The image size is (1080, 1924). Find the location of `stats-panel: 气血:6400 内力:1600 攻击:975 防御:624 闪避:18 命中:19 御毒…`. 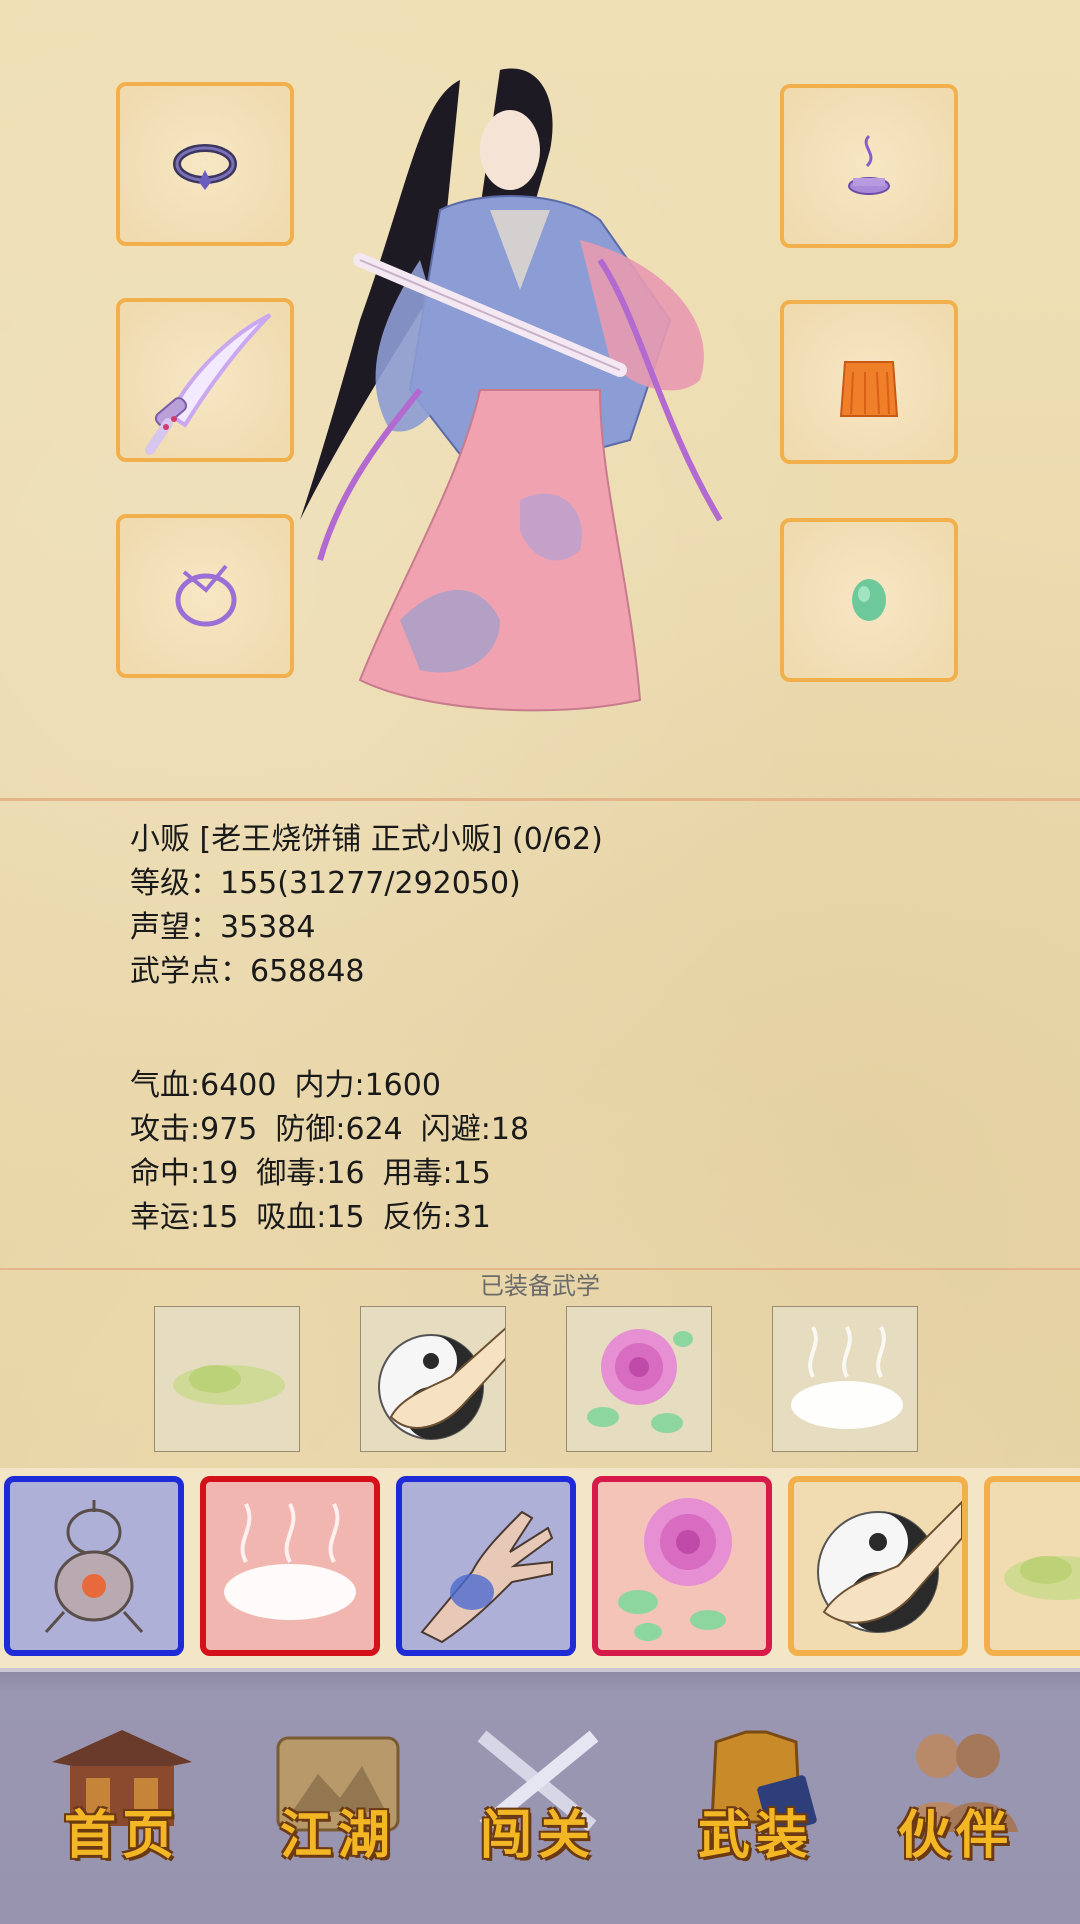

stats-panel: 气血:6400 内力:1600 攻击:975 防御:624 闪避:18 命中:19 御毒… is located at coordinates (338, 1152).